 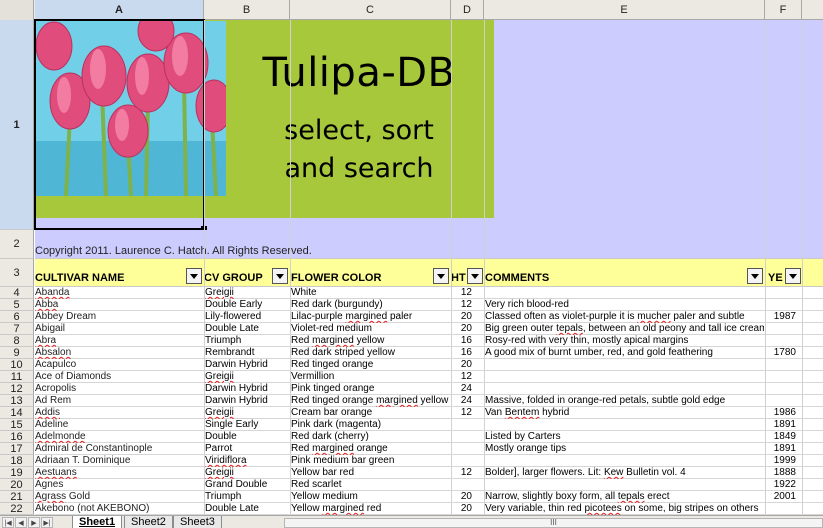 What do you see at coordinates (17, 329) in the screenshot?
I see `row-header-7: 7` at bounding box center [17, 329].